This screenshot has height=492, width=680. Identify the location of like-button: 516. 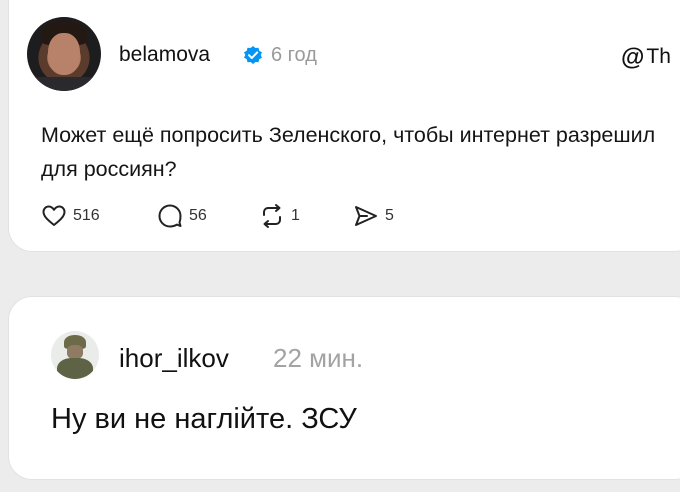
(70, 216).